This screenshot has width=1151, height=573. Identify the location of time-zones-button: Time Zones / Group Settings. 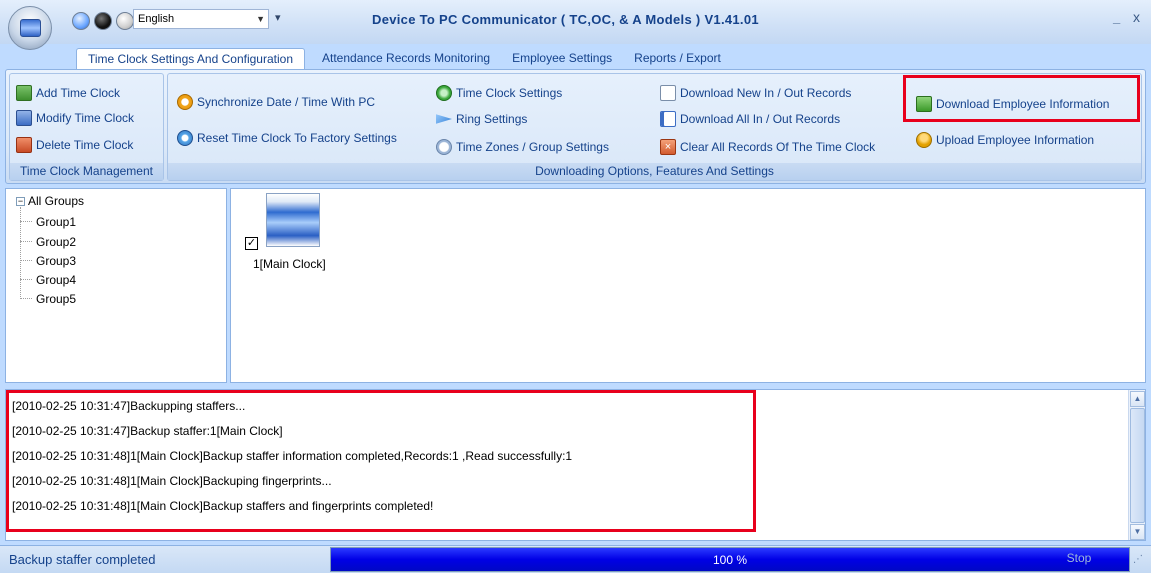
(522, 147).